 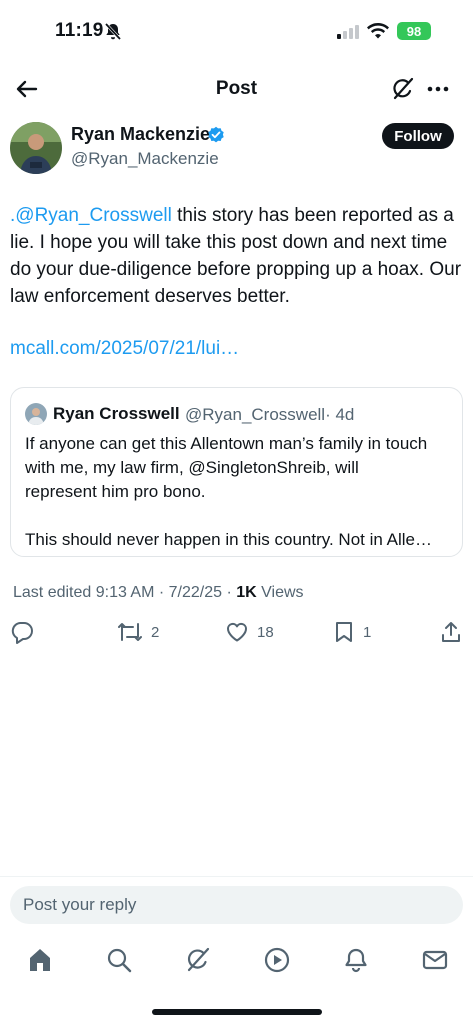 What do you see at coordinates (155, 632) in the screenshot?
I see `repost-count: 2` at bounding box center [155, 632].